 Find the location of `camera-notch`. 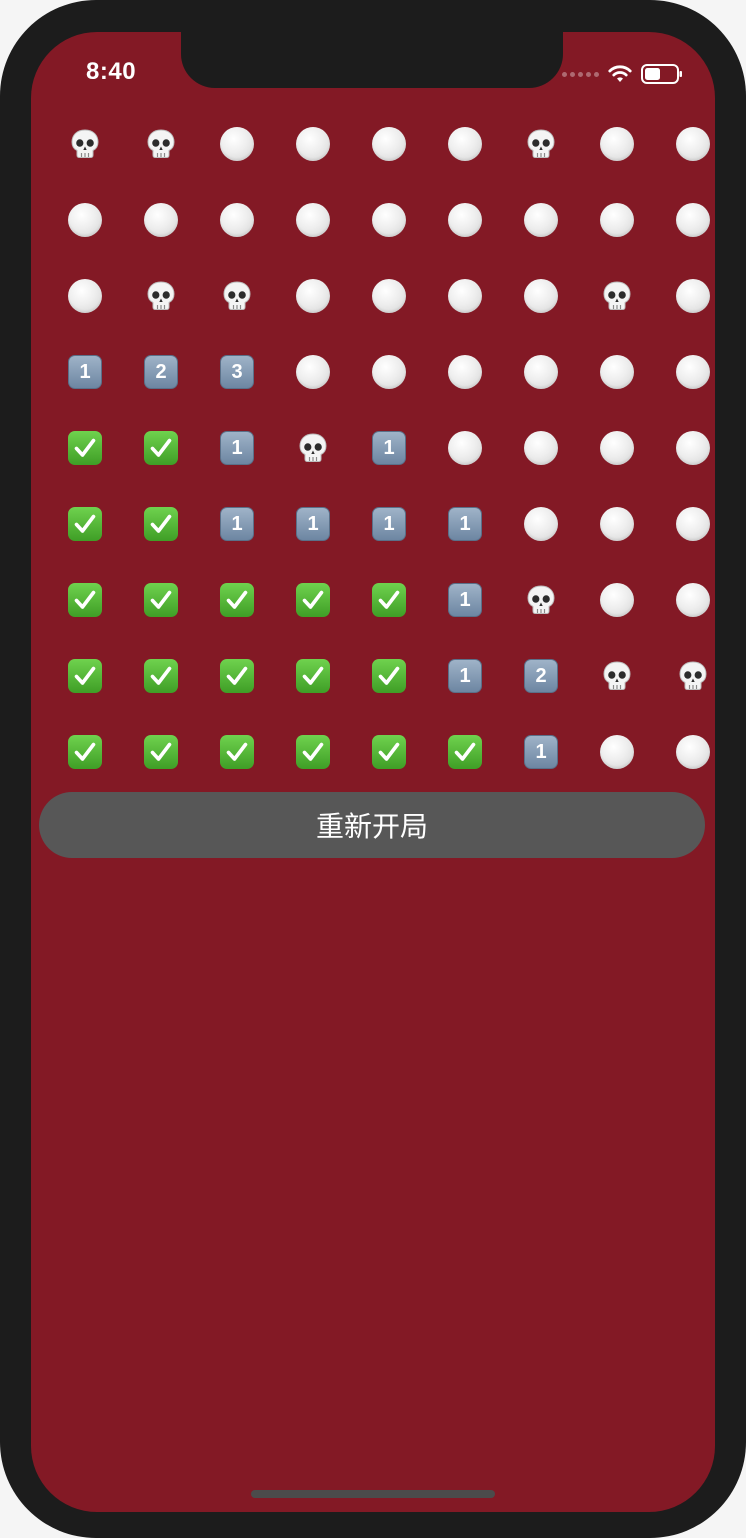

camera-notch is located at coordinates (372, 60).